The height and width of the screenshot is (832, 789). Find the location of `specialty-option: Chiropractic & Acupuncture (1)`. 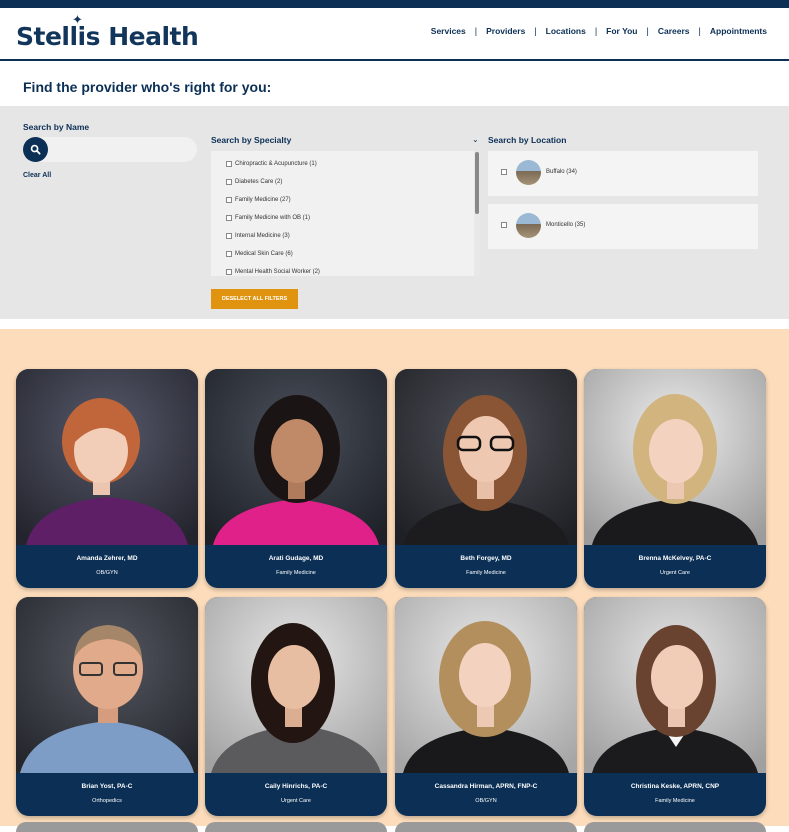

specialty-option: Chiropractic & Acupuncture (1) is located at coordinates (345, 164).